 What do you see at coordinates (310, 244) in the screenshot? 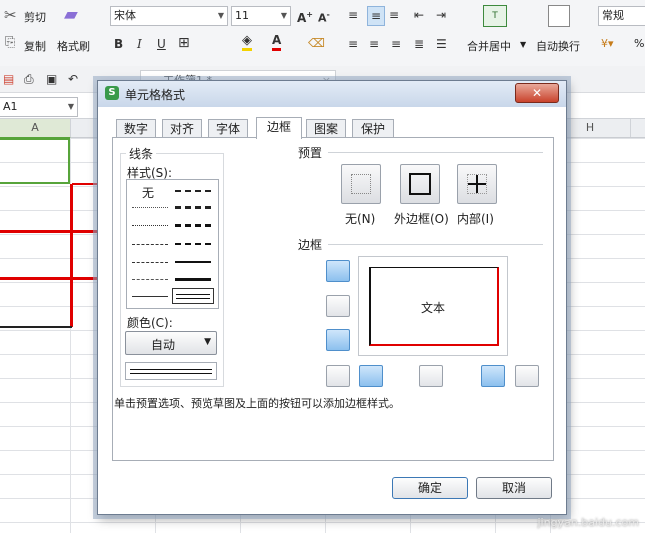
I see `border-label: 边框` at bounding box center [310, 244].